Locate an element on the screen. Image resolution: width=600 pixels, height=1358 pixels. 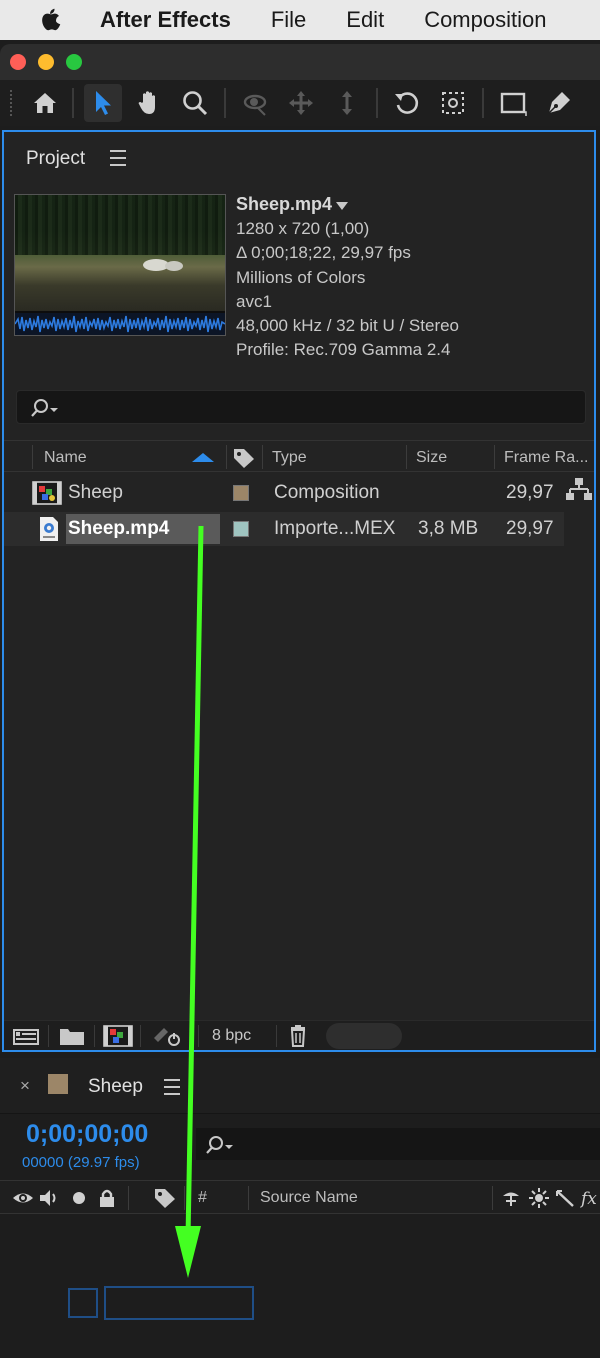
item-size: 3,8 MB is located at coordinates (448, 528).